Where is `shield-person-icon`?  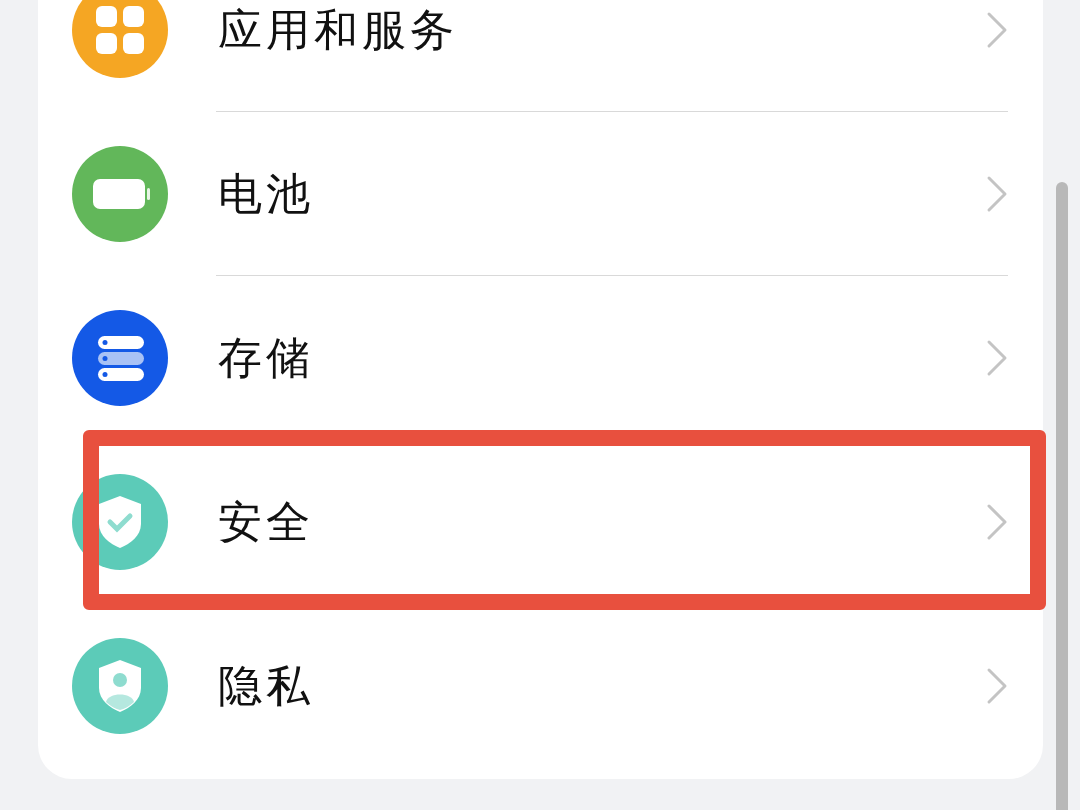 shield-person-icon is located at coordinates (120, 686).